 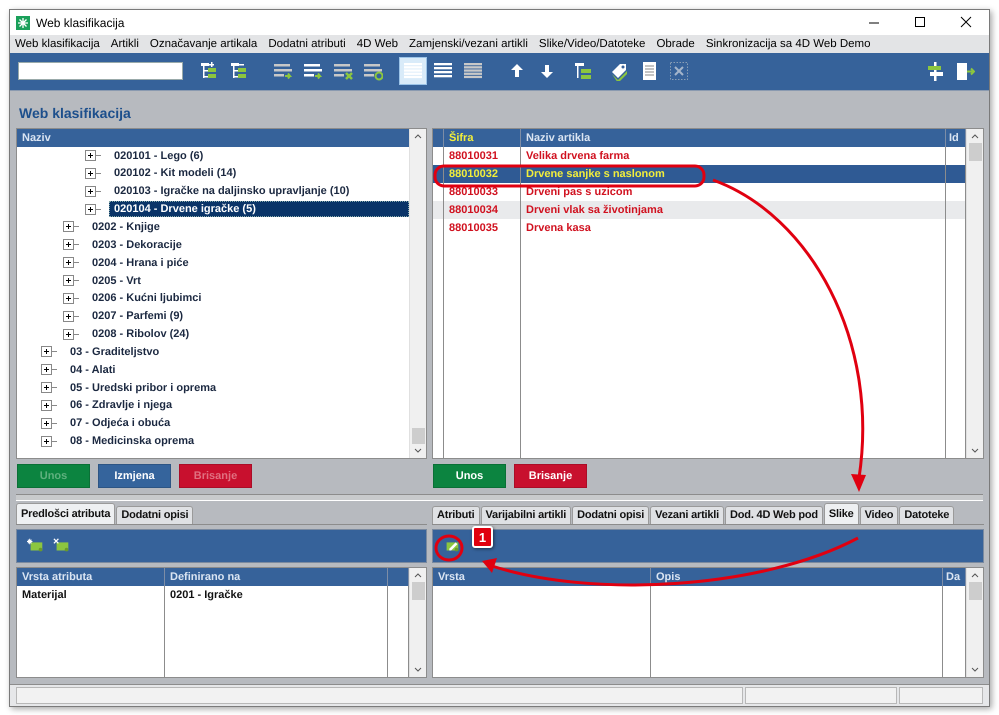 I want to click on table-cell: 0201 - Igračke, so click(x=276, y=595).